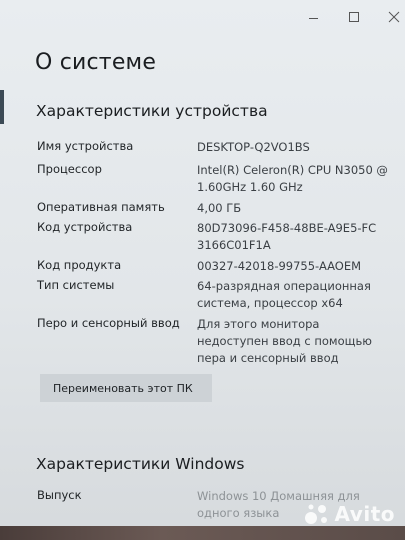 The image size is (405, 540). Describe the element at coordinates (313, 18) in the screenshot. I see `minimize-icon` at that location.